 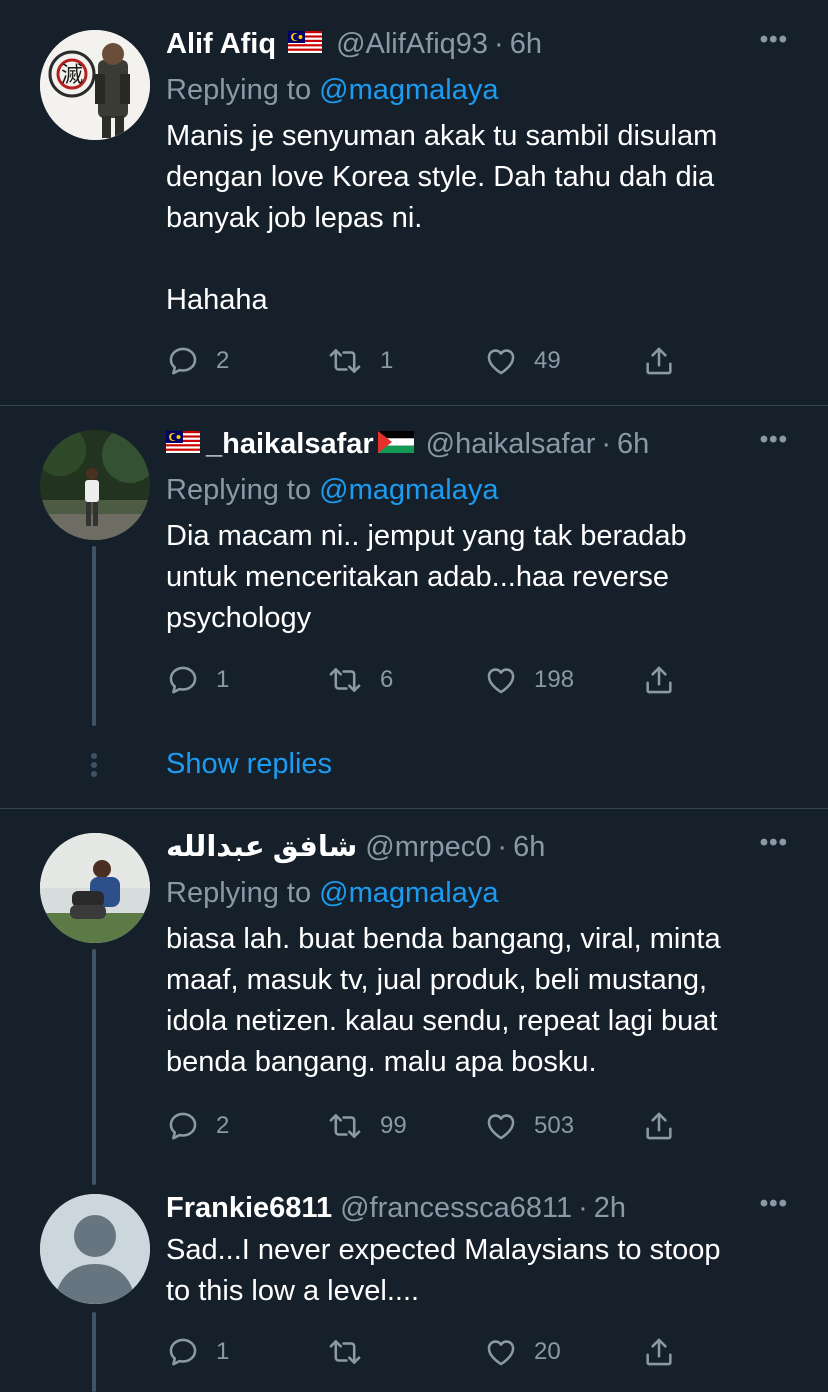 I want to click on tweet-actions: 1 20, so click(x=426, y=1352).